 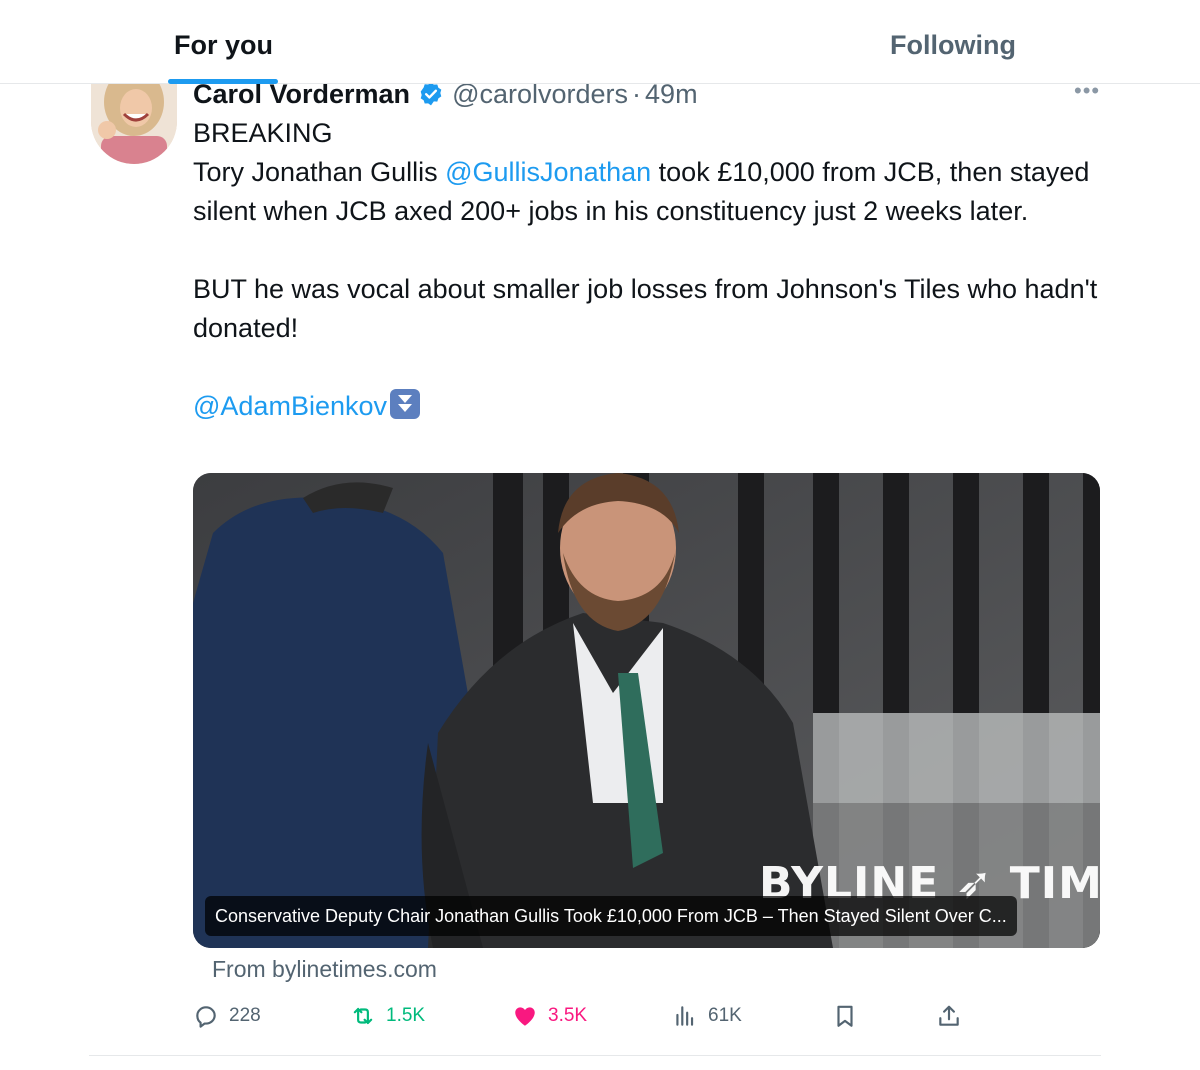 I want to click on views-button: 61K, so click(x=707, y=1016).